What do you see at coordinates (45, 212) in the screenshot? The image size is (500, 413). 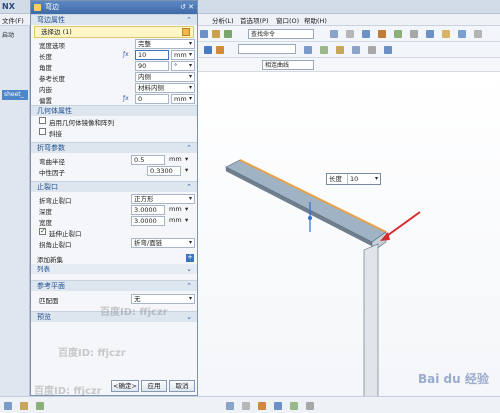 I see `relief-depth-label: 深度` at bounding box center [45, 212].